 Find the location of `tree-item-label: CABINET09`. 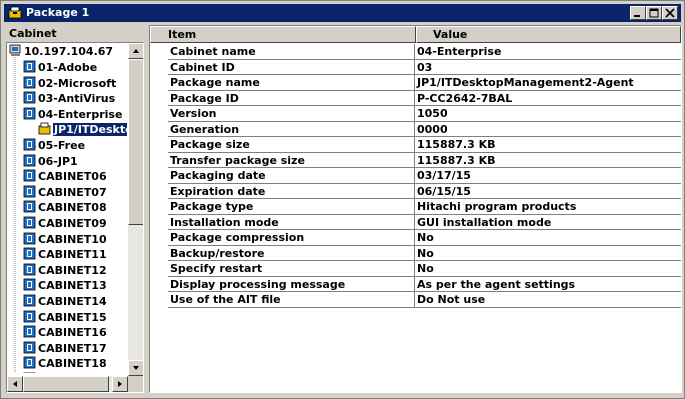

tree-item-label: CABINET09 is located at coordinates (72, 223).